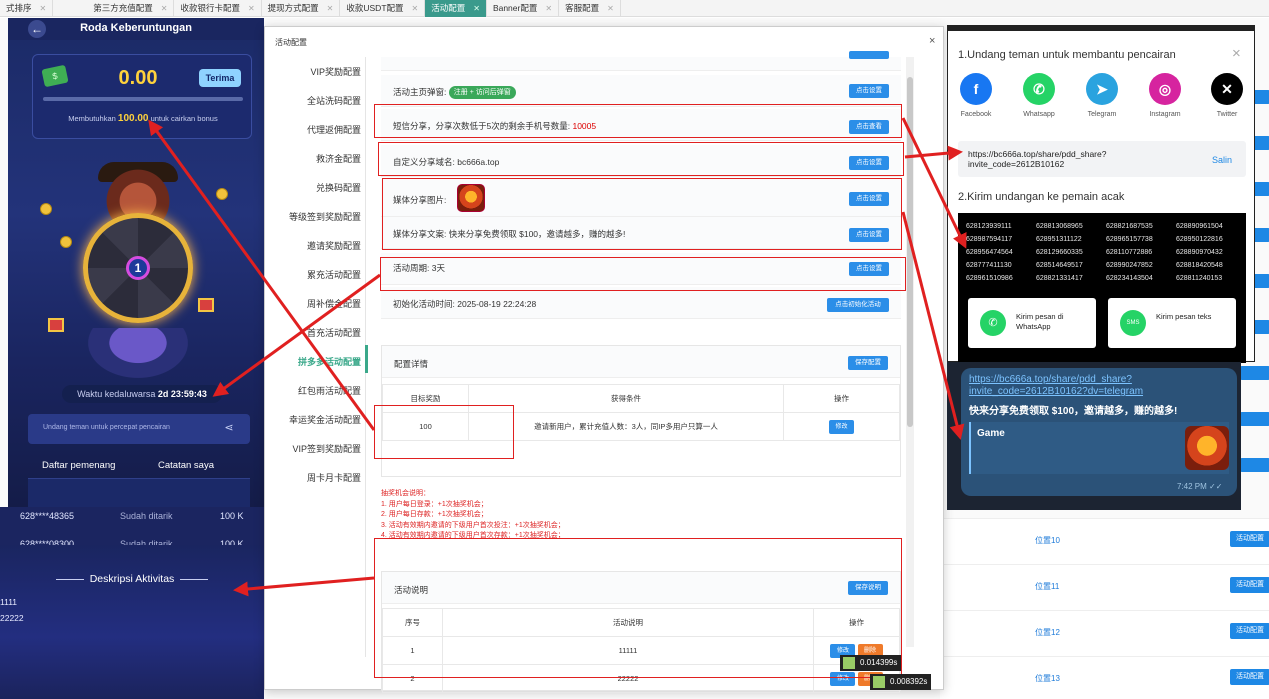 The height and width of the screenshot is (699, 1269). I want to click on wheel-stand-graphic, so click(138, 353).